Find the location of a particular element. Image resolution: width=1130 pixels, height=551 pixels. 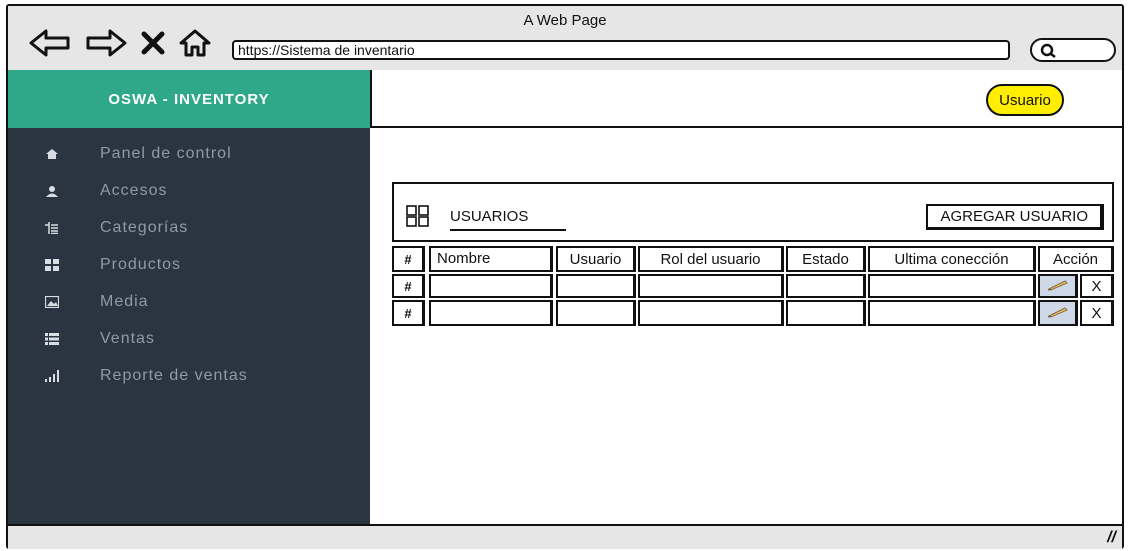

sidebar-item-label: Ventas is located at coordinates (127, 338).